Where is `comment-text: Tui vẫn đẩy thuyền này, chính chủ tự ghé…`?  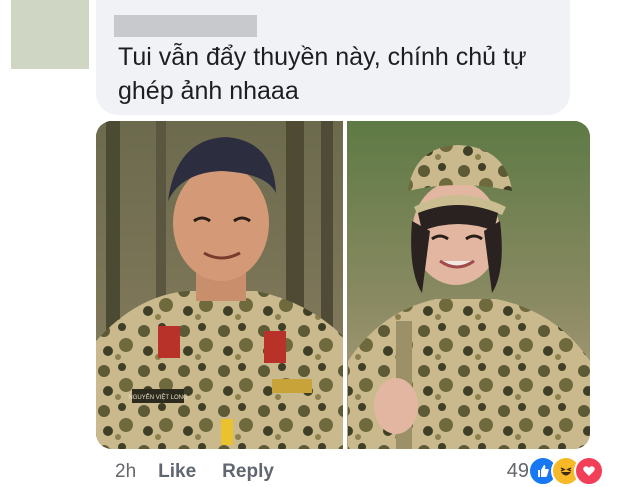 comment-text: Tui vẫn đẩy thuyền này, chính chủ tự ghé… is located at coordinates (322, 74).